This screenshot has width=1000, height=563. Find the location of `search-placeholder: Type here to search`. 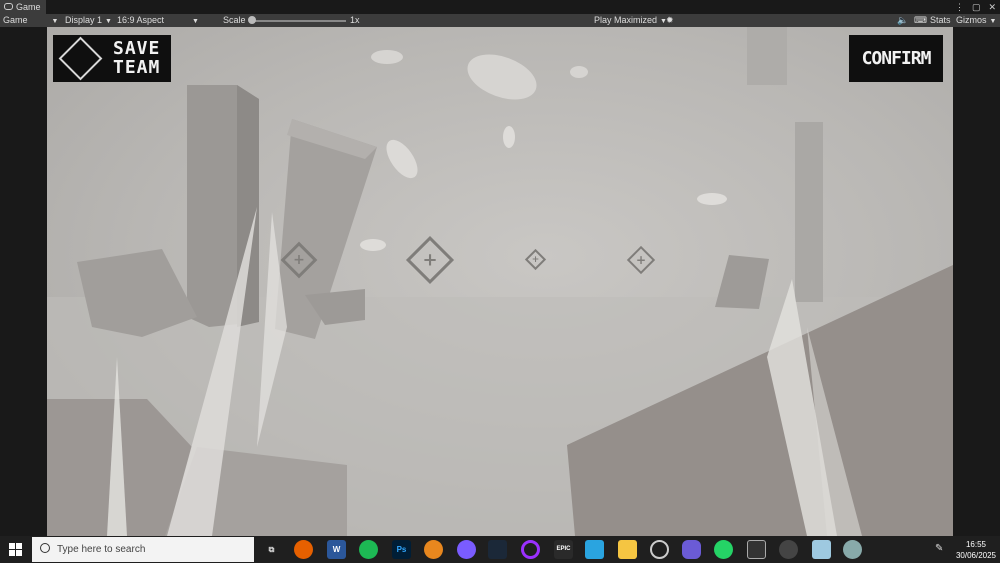

search-placeholder: Type here to search is located at coordinates (101, 549).